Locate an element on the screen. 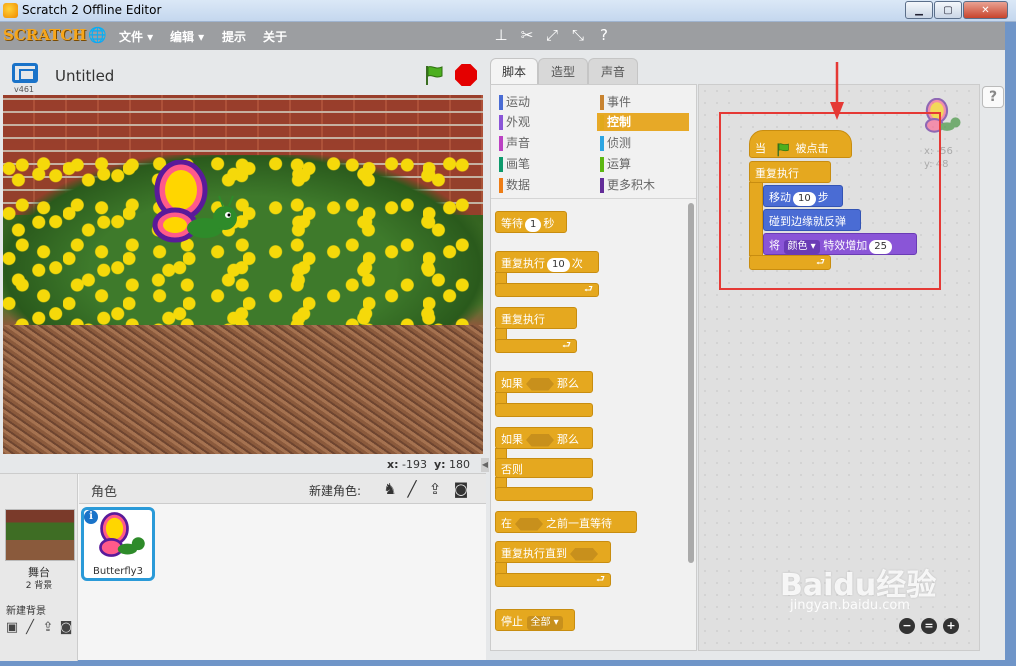  block-stop-dropdown: 全部 ▾ is located at coordinates (544, 623).